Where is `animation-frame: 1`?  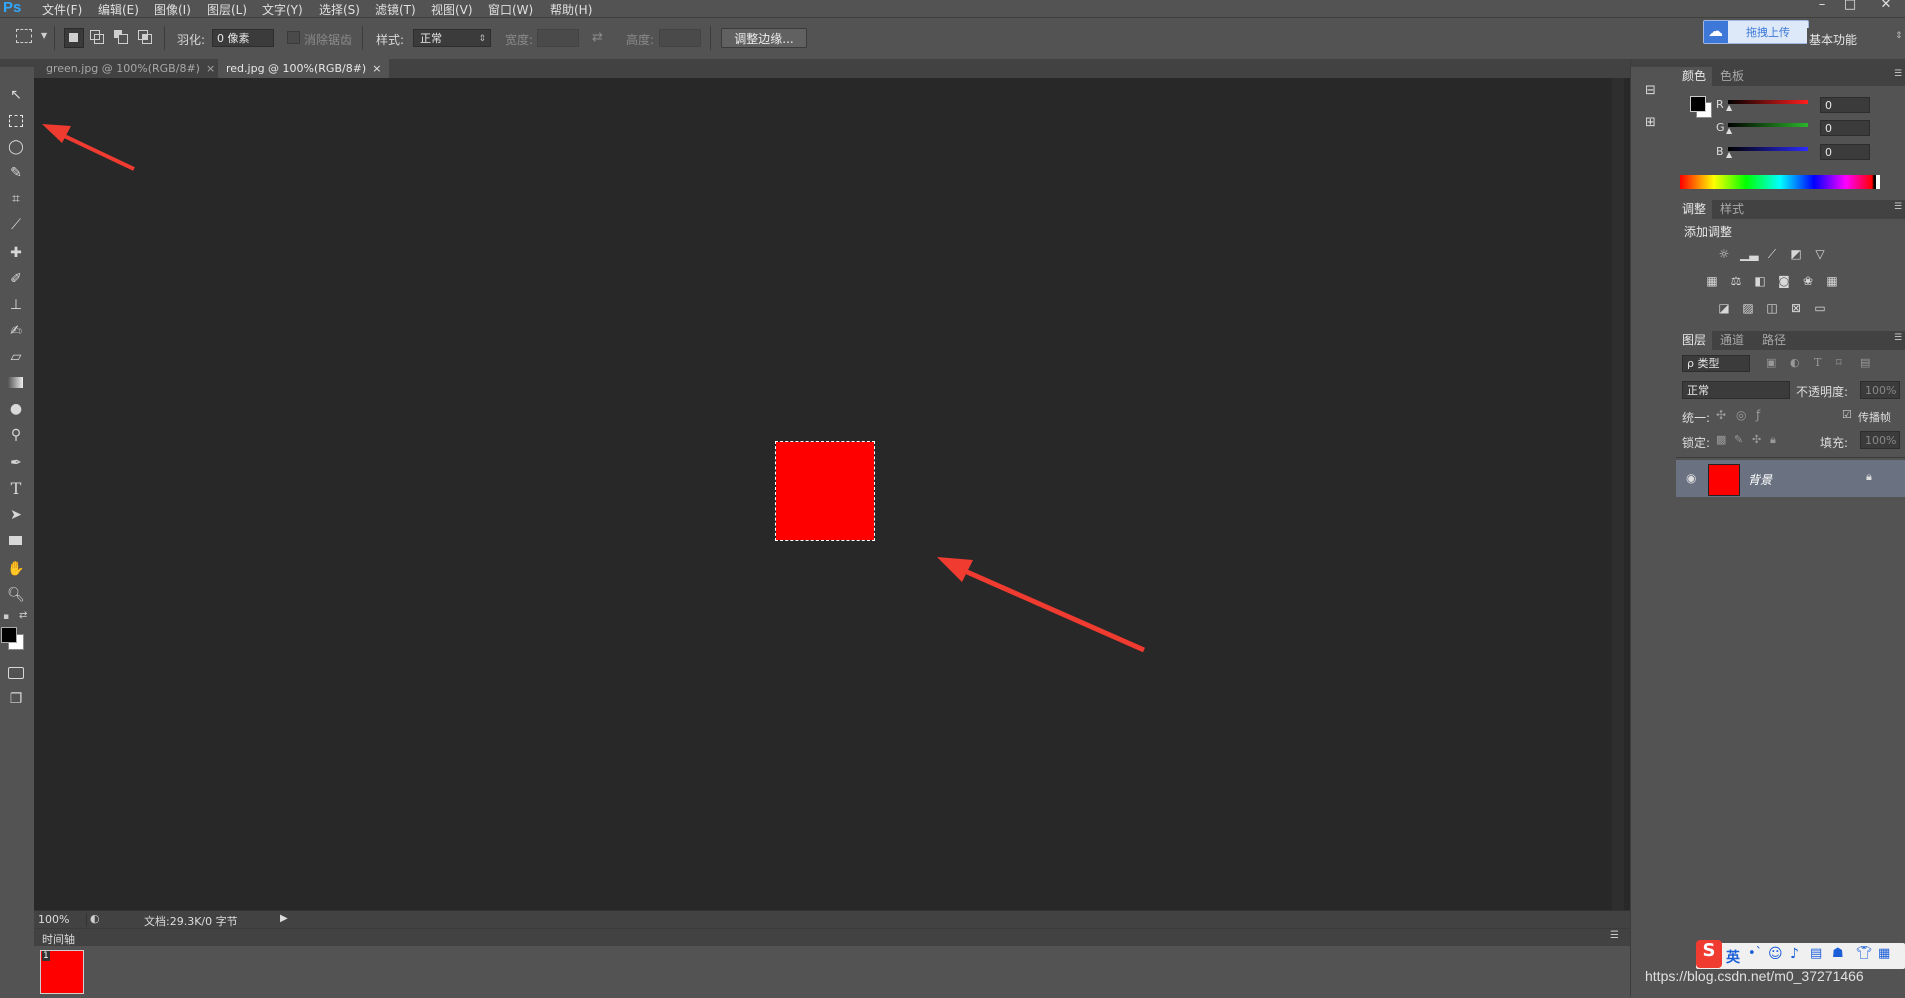
animation-frame: 1 is located at coordinates (62, 972).